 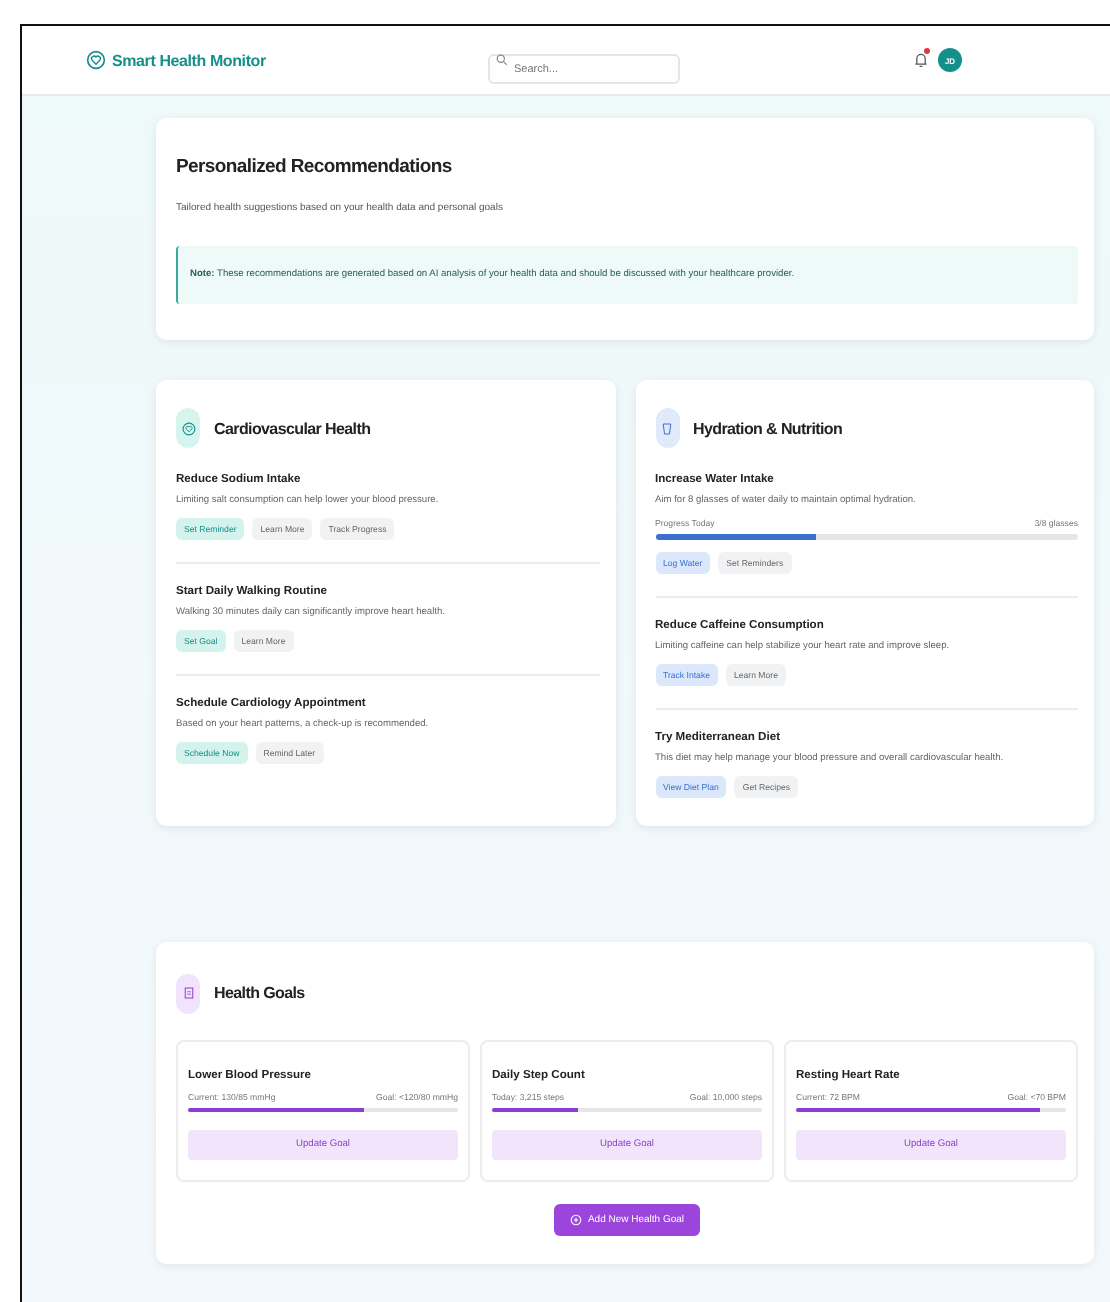 I want to click on category-title: Hydration & Nutrition, so click(x=768, y=428).